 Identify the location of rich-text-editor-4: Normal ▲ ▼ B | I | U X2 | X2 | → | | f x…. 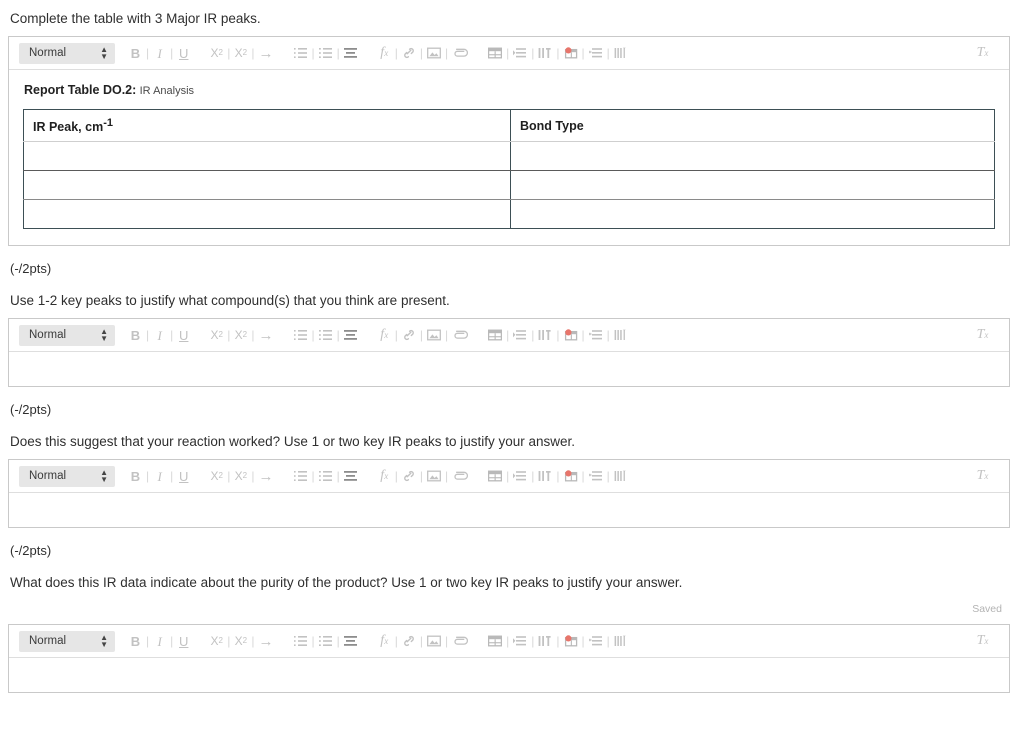
(509, 658).